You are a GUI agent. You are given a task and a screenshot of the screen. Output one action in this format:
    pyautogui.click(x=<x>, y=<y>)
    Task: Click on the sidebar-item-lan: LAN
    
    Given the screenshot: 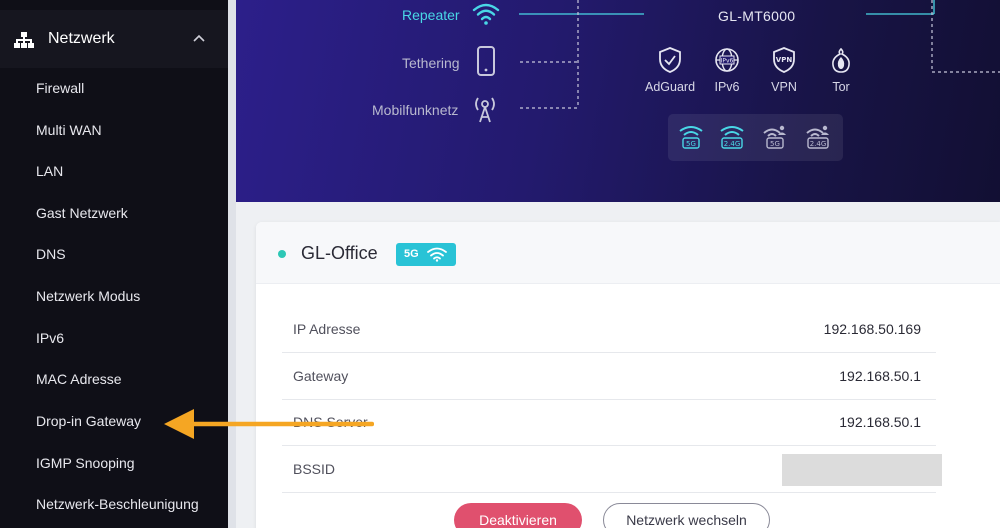 What is the action you would take?
    pyautogui.click(x=114, y=171)
    